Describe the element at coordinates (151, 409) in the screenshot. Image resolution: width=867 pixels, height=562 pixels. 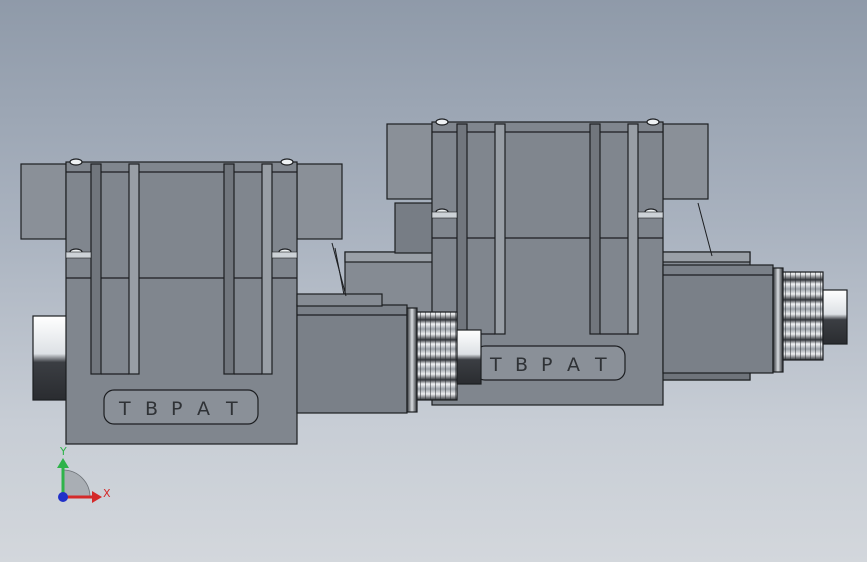
I see `valve-front-port-B: B` at that location.